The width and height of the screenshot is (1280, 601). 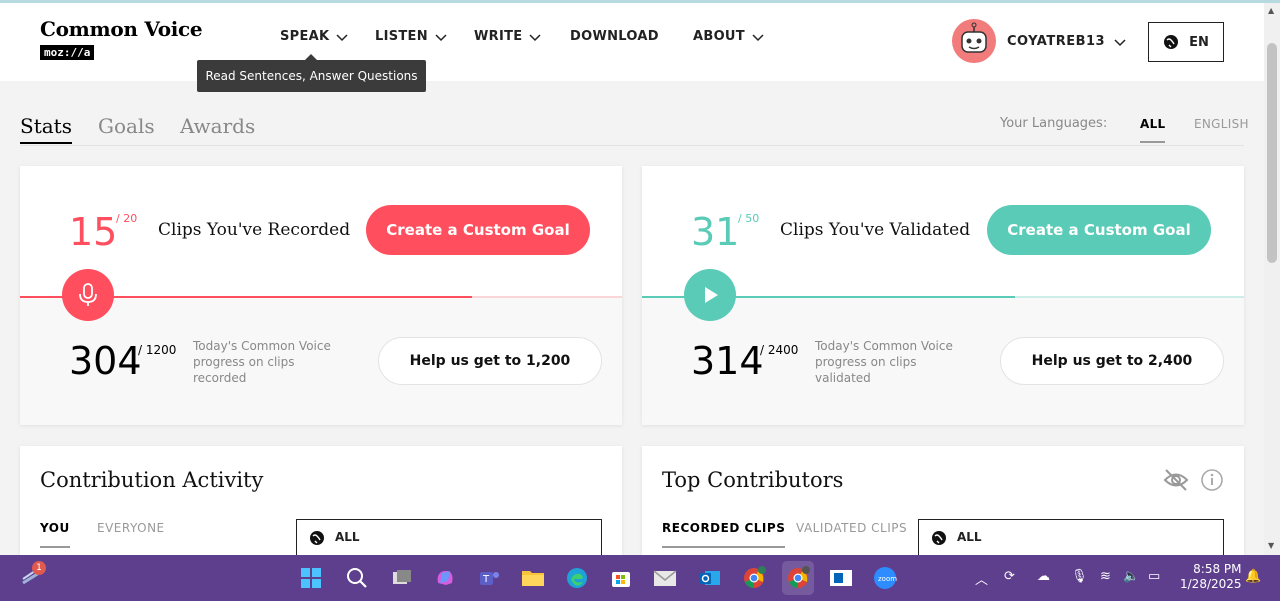 I want to click on language-tab-english: ENGLISH, so click(x=1221, y=124).